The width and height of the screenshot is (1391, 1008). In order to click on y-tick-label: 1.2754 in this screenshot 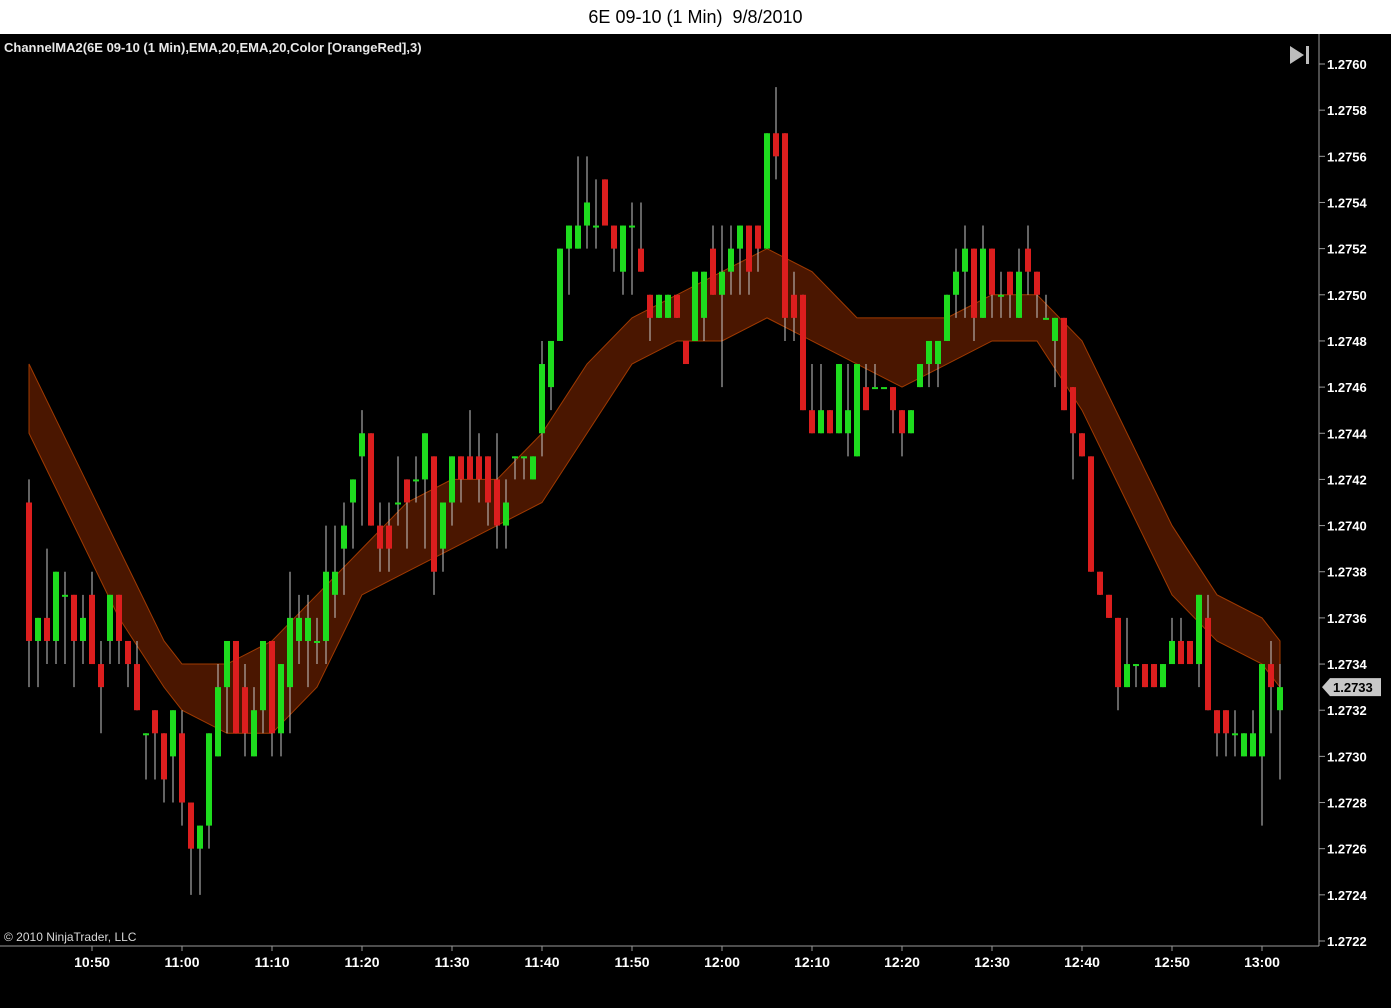, I will do `click(1347, 202)`.